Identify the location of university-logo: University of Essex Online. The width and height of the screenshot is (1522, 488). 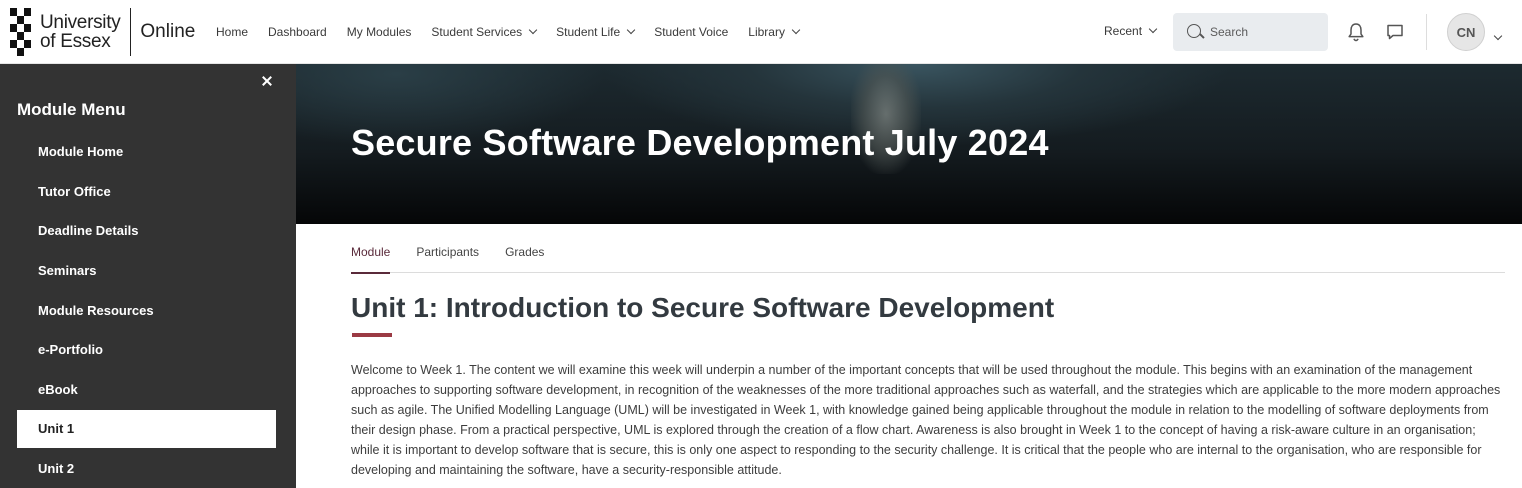
(102, 32).